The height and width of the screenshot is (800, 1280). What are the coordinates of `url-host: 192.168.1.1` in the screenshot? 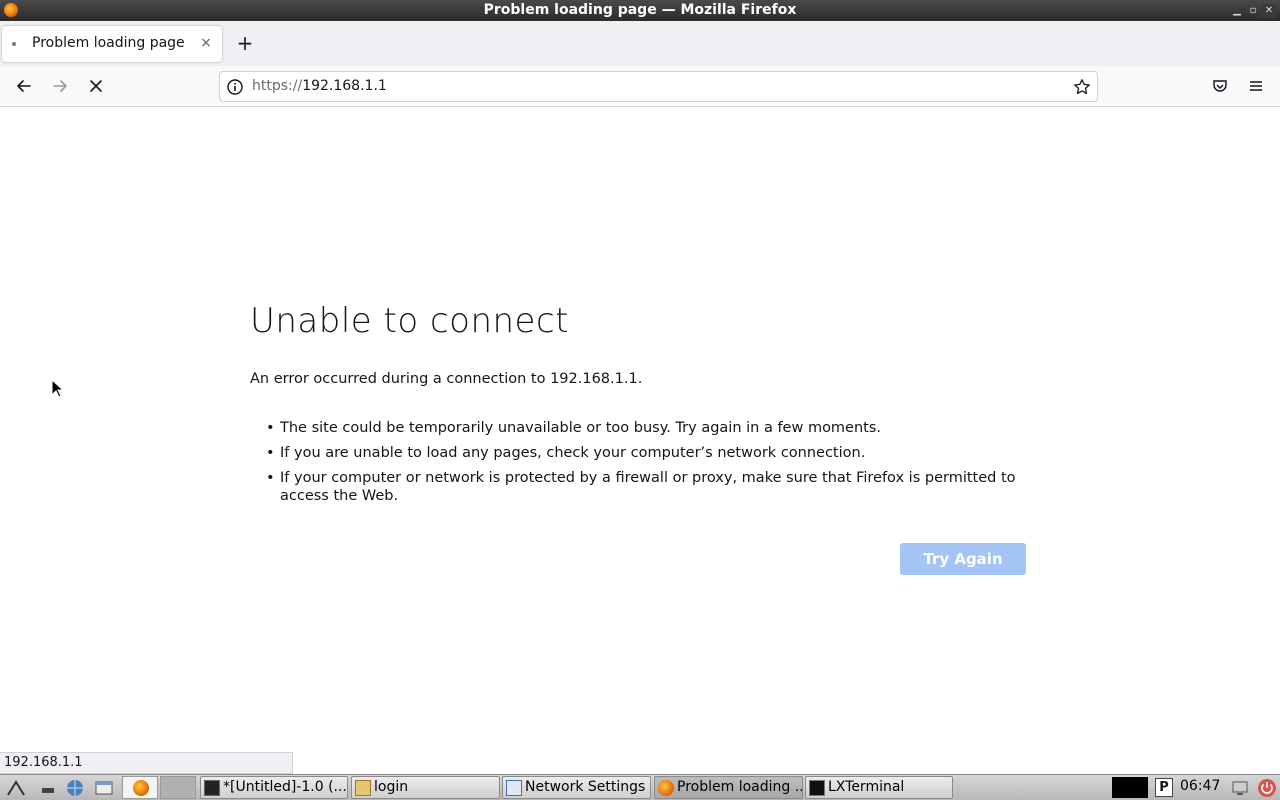 It's located at (344, 86).